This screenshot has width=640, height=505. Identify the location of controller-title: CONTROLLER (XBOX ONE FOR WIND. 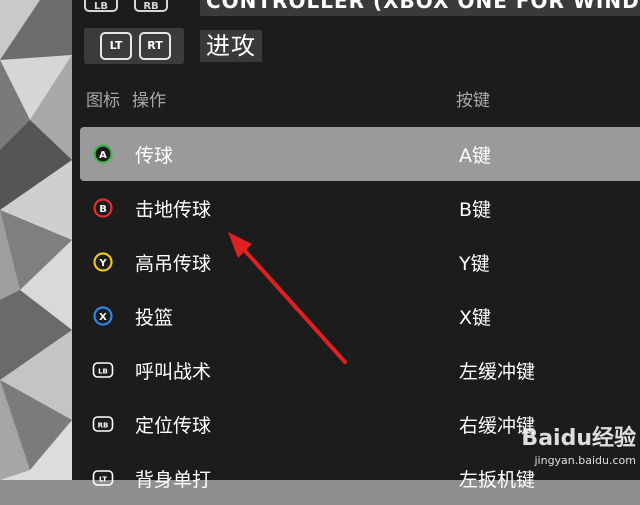
(420, 8).